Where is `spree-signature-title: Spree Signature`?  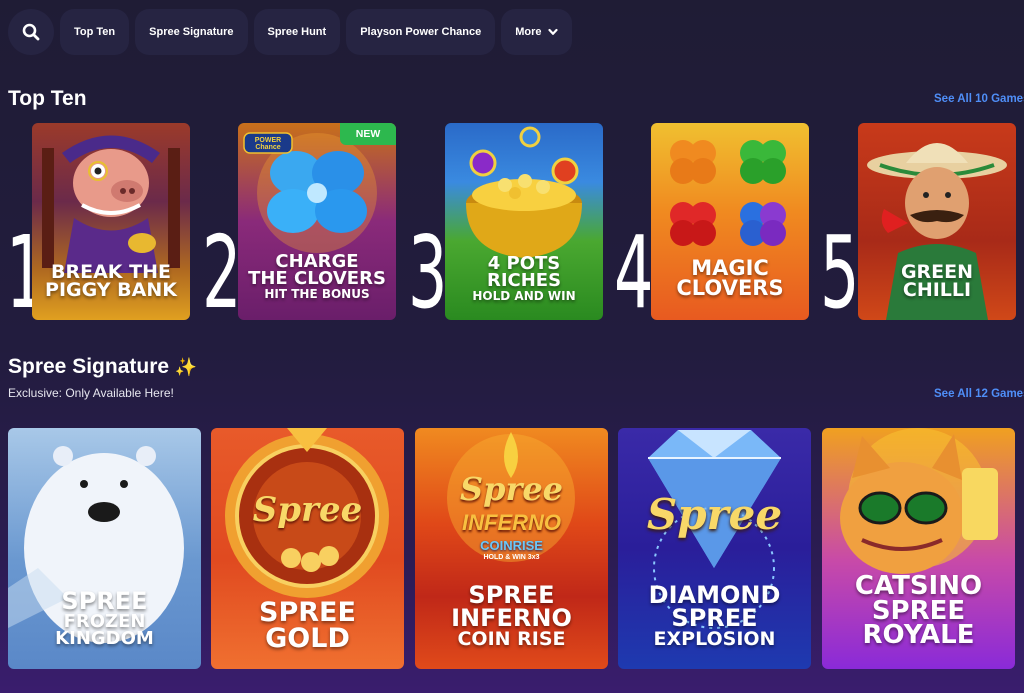
spree-signature-title: Spree Signature is located at coordinates (89, 366).